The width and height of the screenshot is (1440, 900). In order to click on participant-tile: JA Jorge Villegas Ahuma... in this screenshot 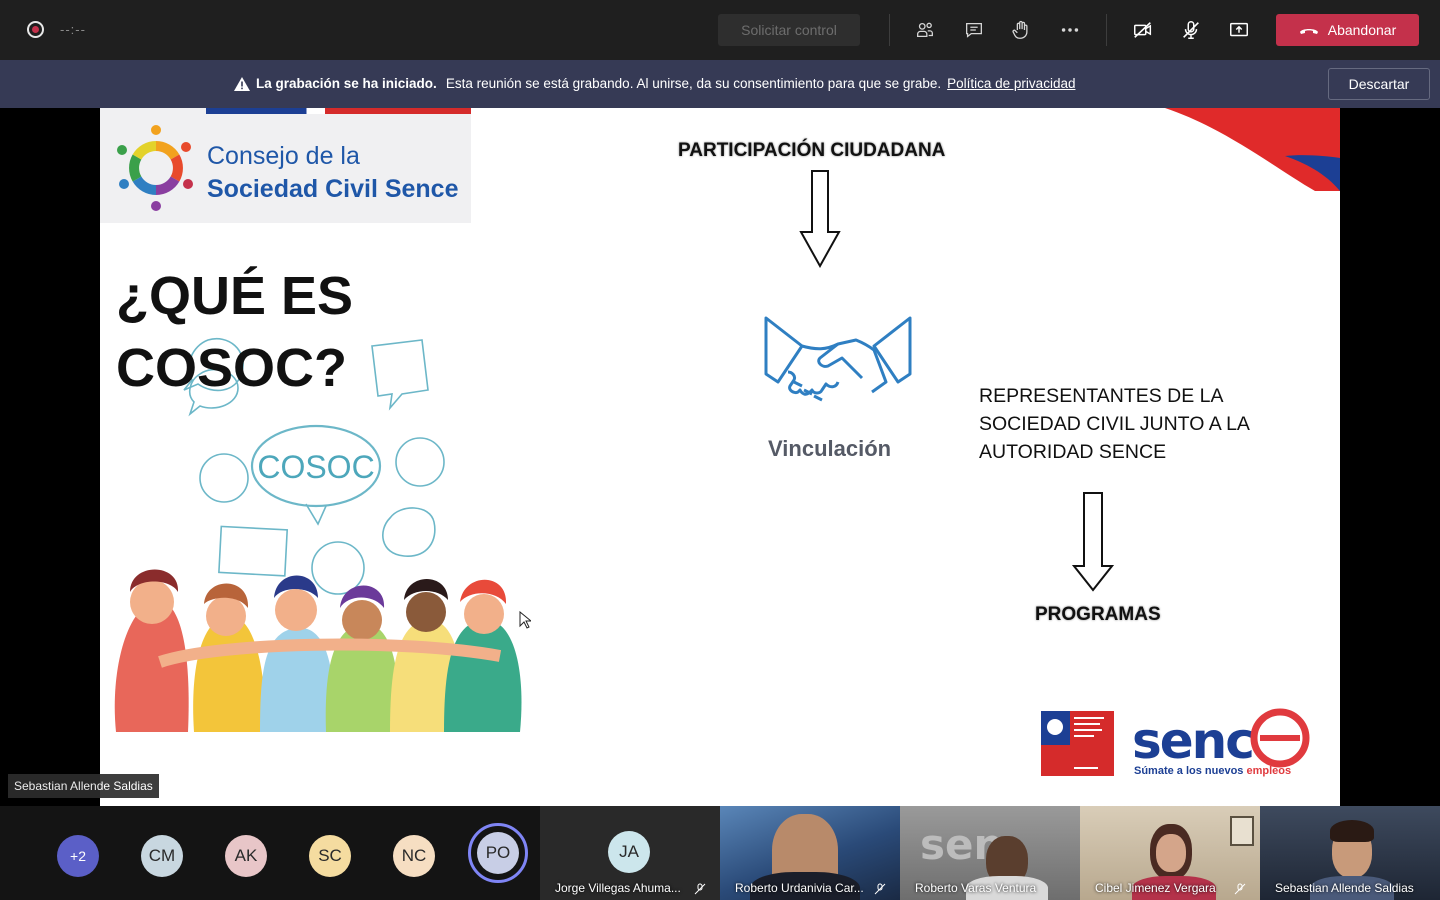, I will do `click(630, 853)`.